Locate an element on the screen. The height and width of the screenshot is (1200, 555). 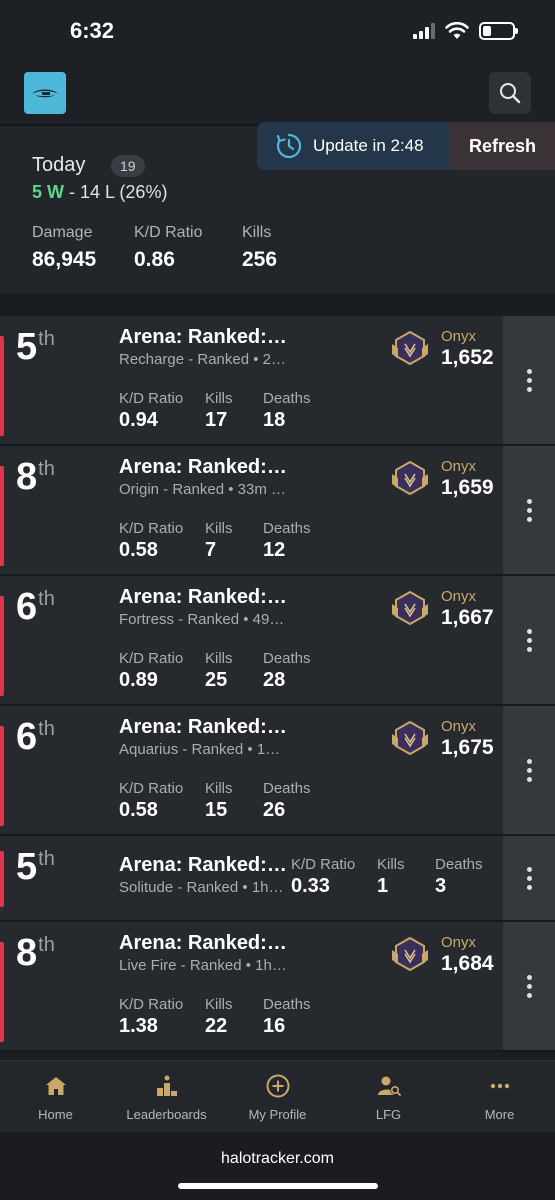
browser-url-bar: halotracker.com is located at coordinates (277, 1166).